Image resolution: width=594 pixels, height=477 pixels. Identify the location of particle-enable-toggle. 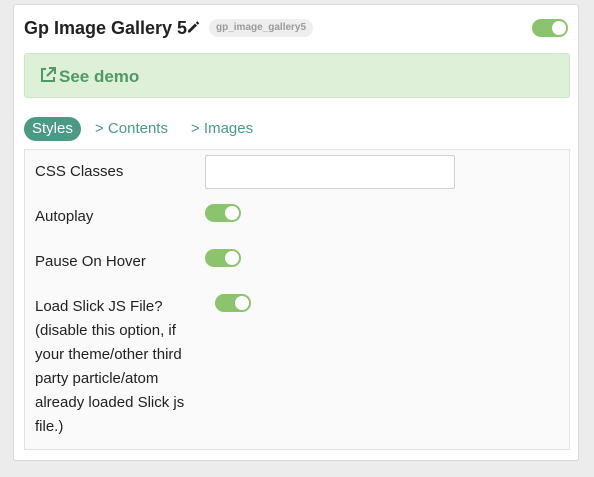
(550, 28).